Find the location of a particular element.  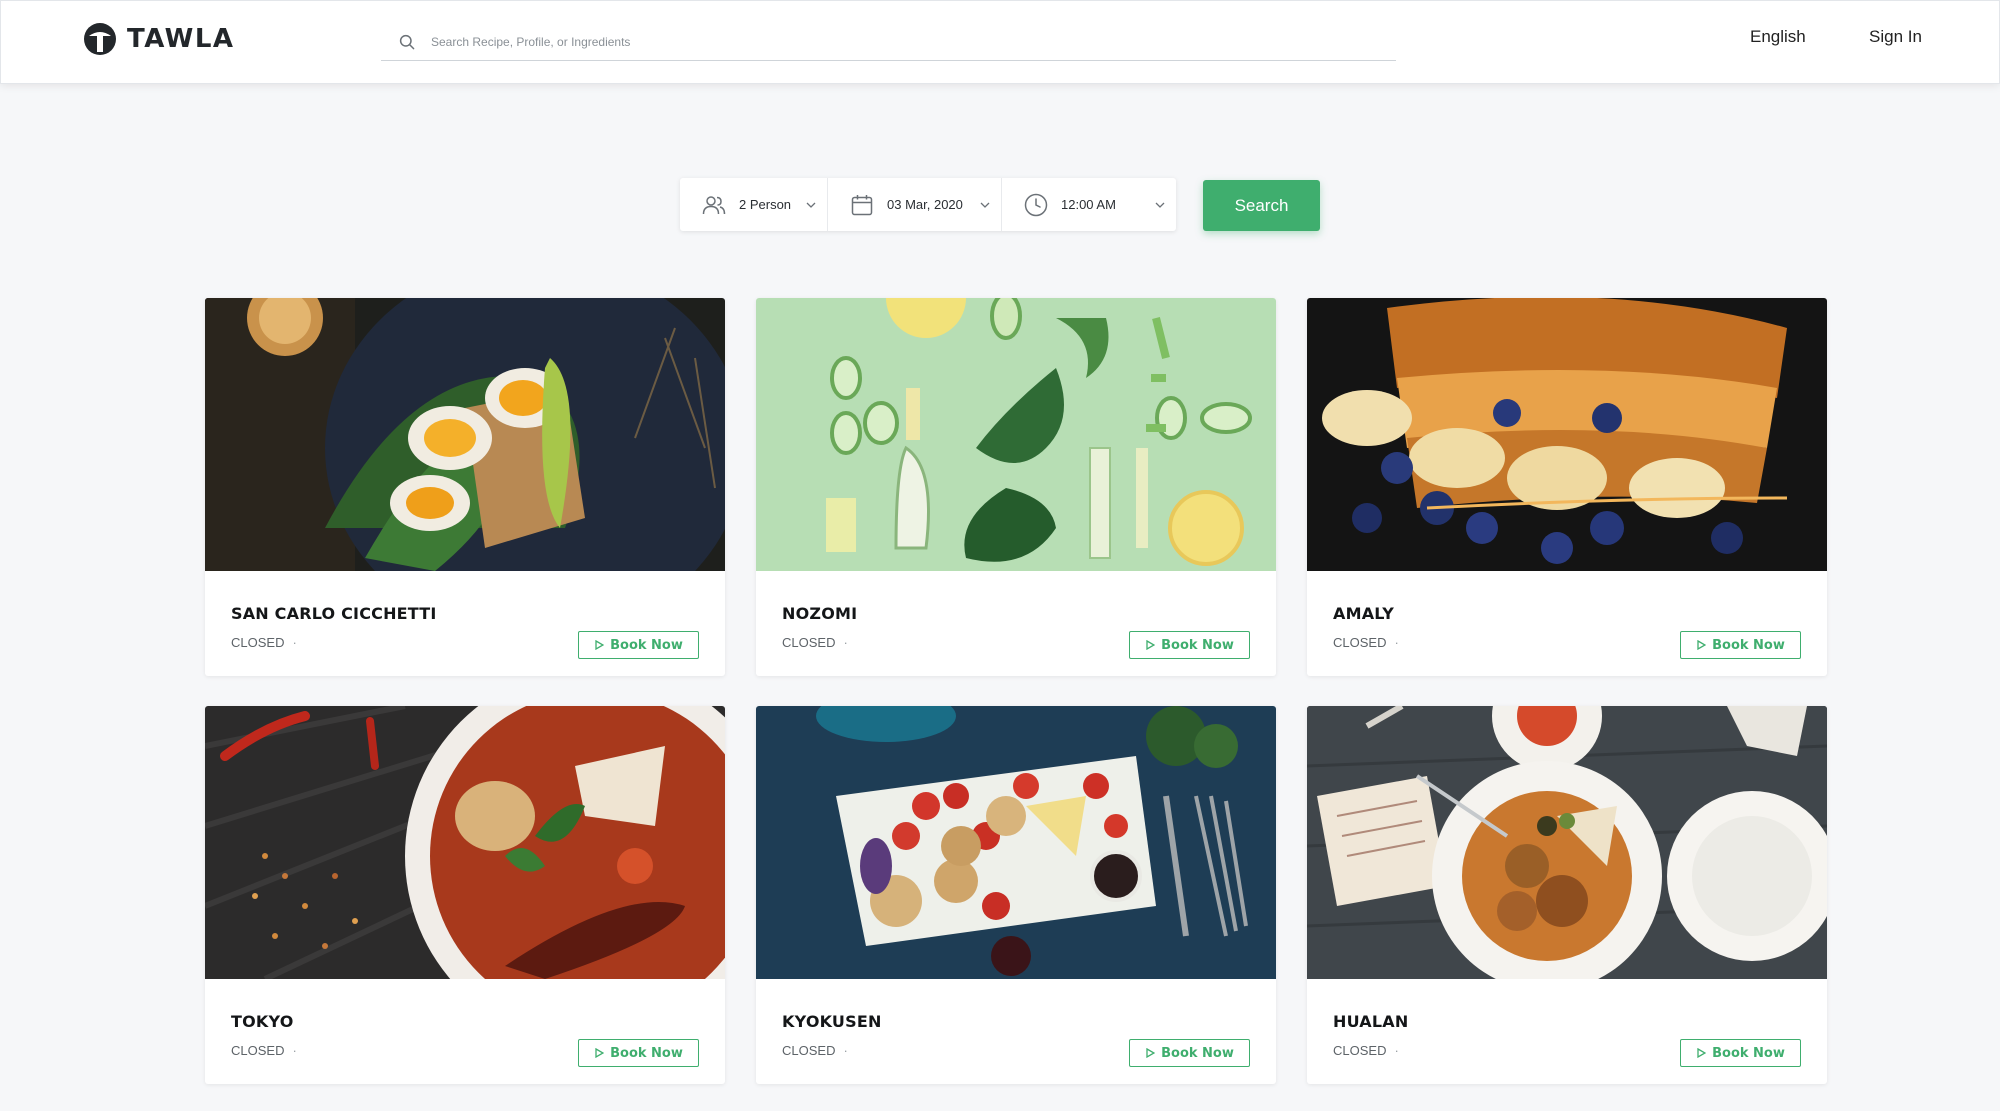

french-toast-berries-photo is located at coordinates (1567, 434).